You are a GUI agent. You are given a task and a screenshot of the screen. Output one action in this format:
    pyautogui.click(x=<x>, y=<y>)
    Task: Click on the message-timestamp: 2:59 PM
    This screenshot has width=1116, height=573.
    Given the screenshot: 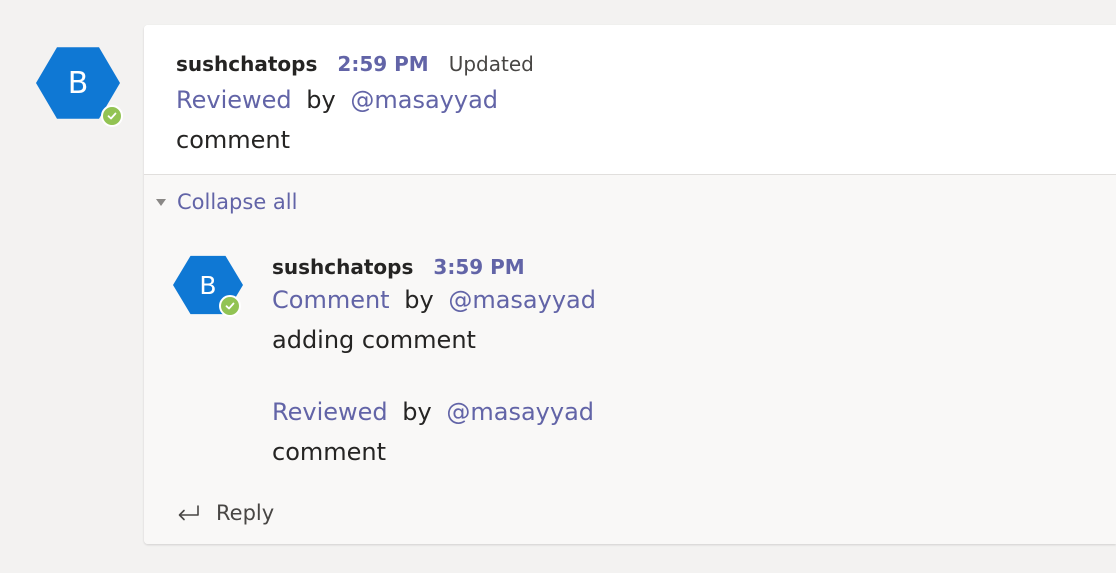 What is the action you would take?
    pyautogui.click(x=382, y=64)
    